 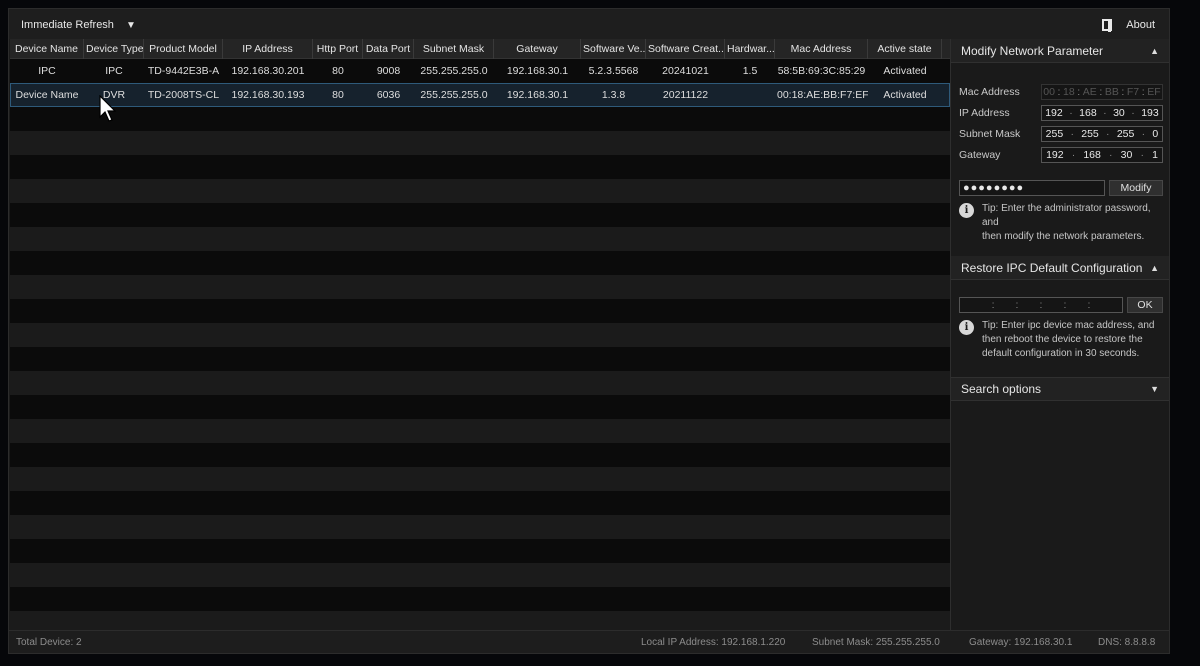 What do you see at coordinates (1128, 25) in the screenshot?
I see `about-button: About` at bounding box center [1128, 25].